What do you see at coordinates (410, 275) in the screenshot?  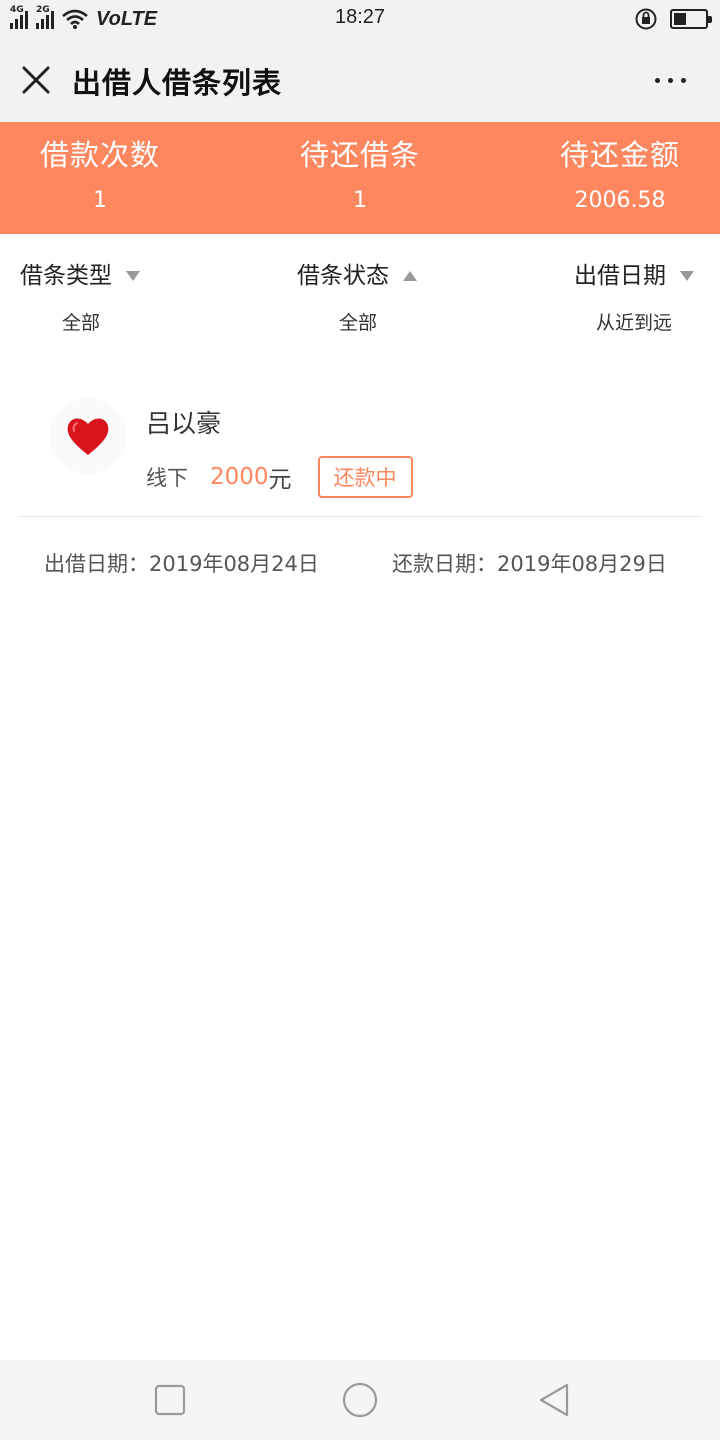 I see `chevron-up-icon` at bounding box center [410, 275].